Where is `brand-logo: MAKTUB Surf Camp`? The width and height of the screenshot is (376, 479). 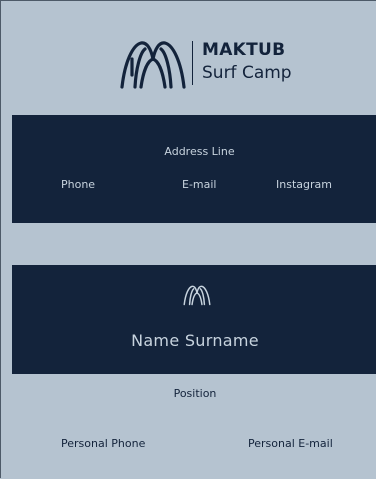 brand-logo: MAKTUB Surf Camp is located at coordinates (214, 65).